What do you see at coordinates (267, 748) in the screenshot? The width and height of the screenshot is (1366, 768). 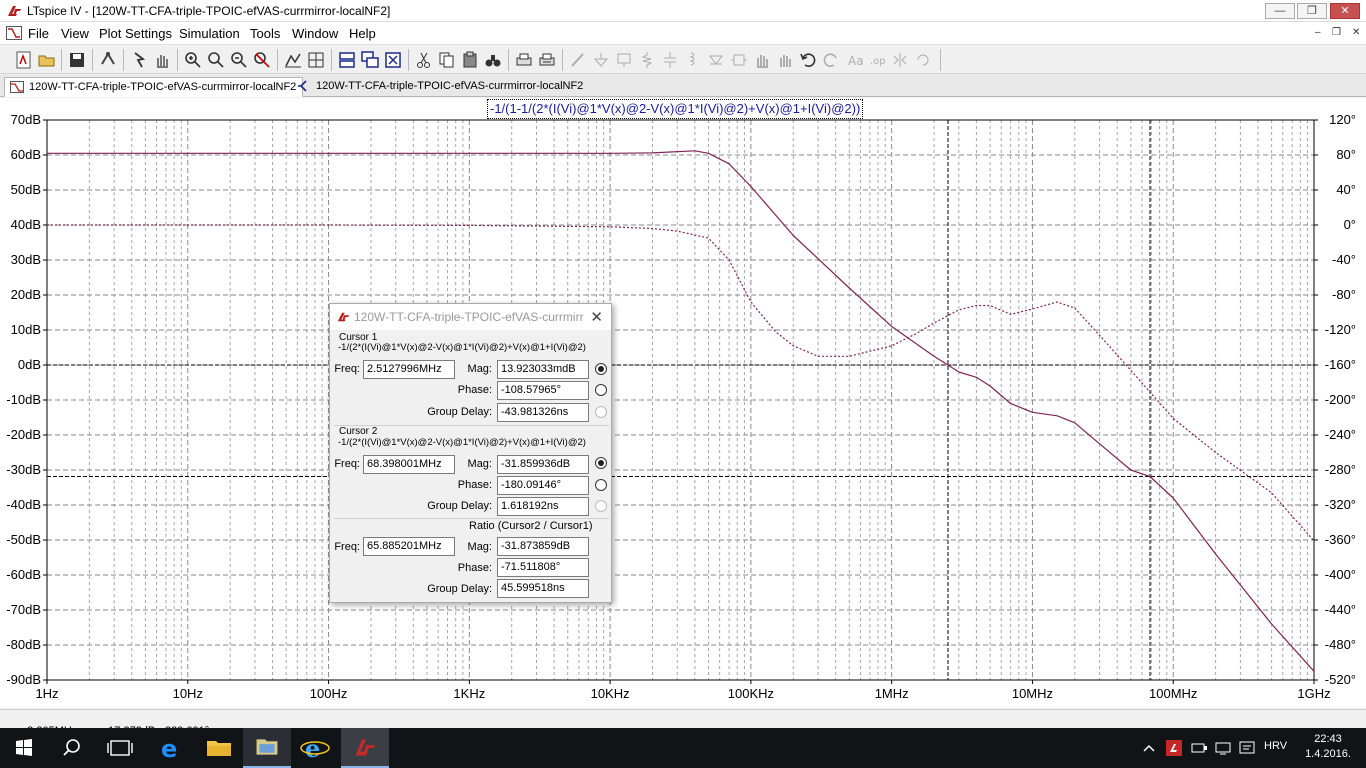 I see `file-explorer-window-icon` at bounding box center [267, 748].